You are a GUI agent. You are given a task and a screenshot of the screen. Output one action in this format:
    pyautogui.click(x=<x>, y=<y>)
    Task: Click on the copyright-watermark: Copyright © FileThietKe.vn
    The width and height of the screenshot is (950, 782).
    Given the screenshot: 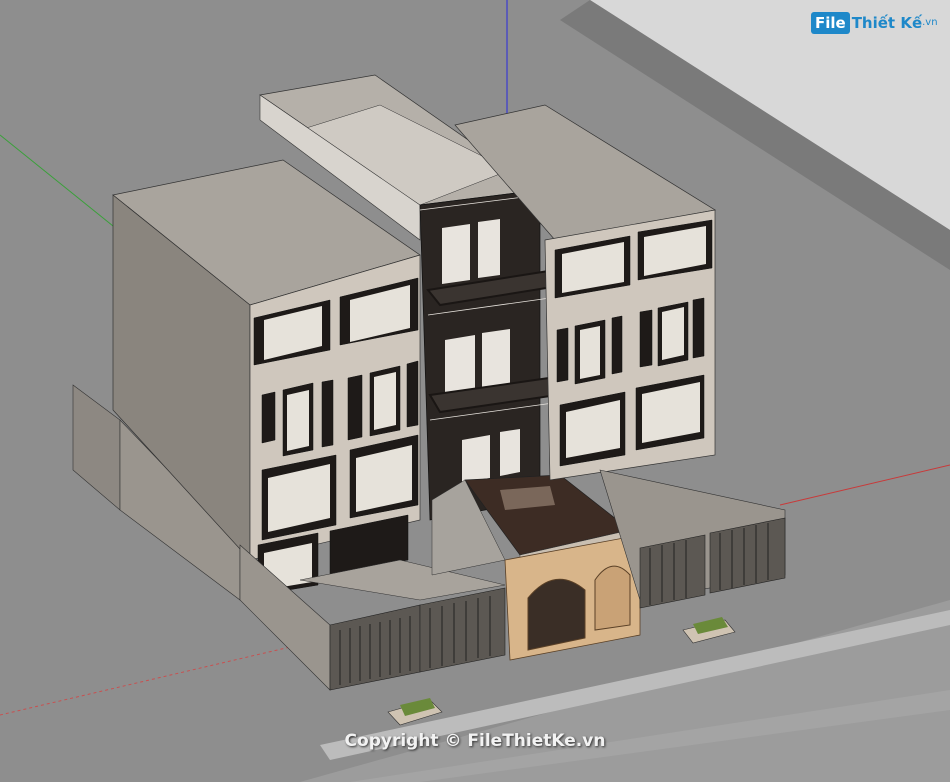 What is the action you would take?
    pyautogui.click(x=475, y=741)
    